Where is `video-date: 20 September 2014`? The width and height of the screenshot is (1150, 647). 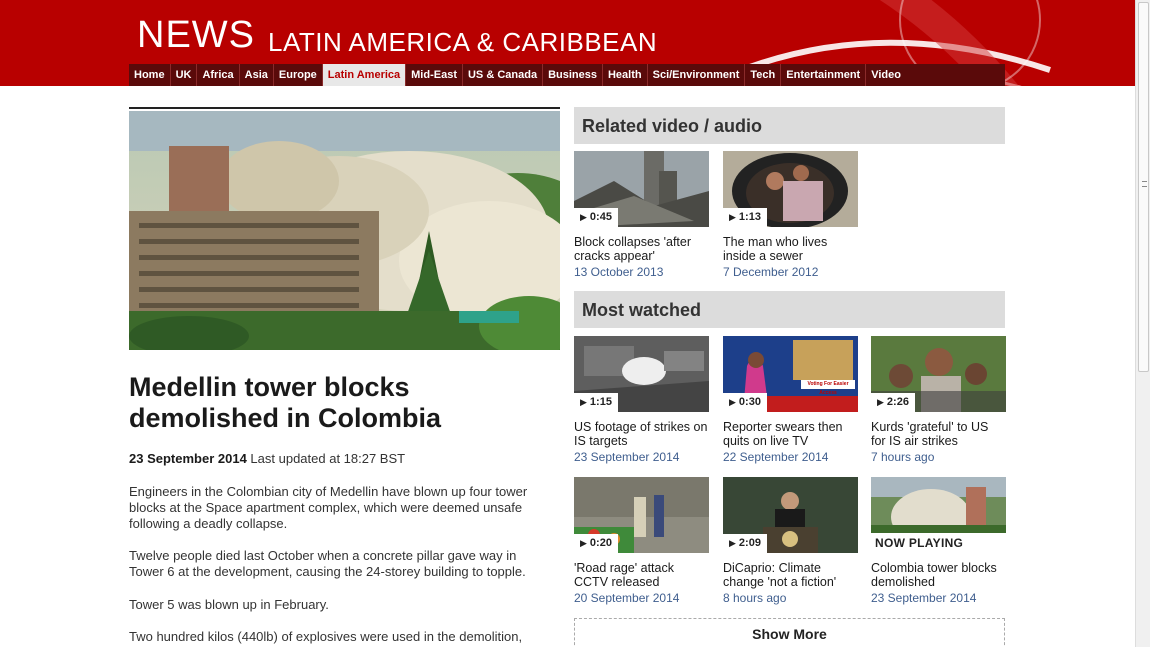 video-date: 20 September 2014 is located at coordinates (627, 598).